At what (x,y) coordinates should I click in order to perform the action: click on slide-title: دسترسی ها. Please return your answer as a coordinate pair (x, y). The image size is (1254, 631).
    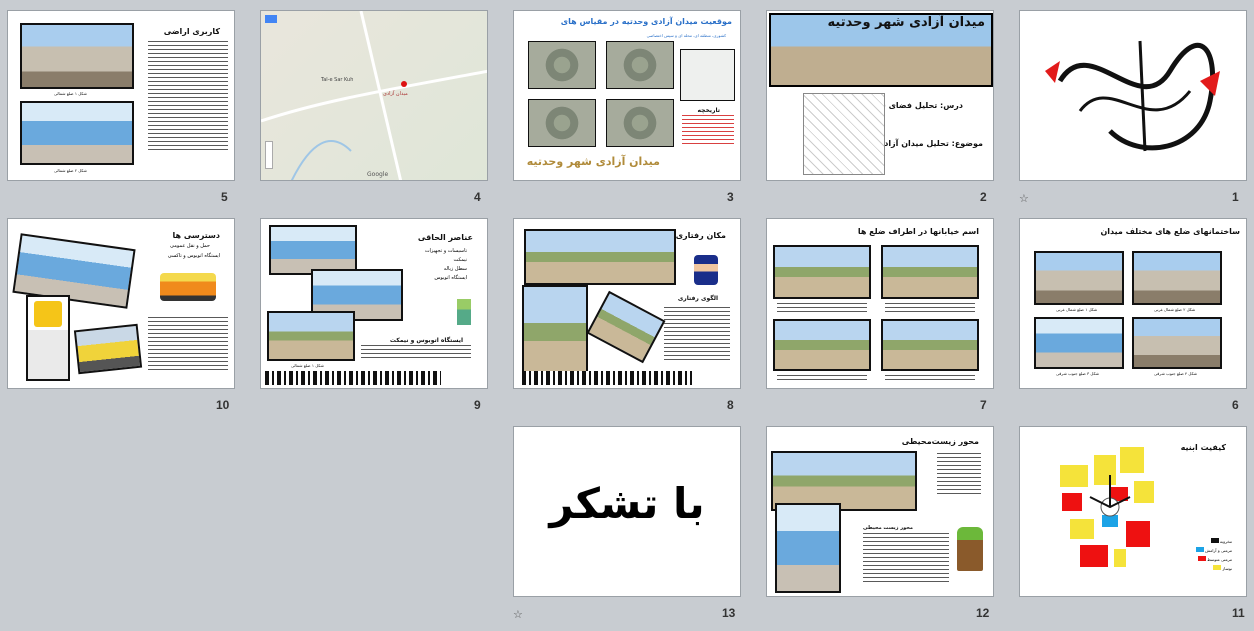
    Looking at the image, I should click on (196, 235).